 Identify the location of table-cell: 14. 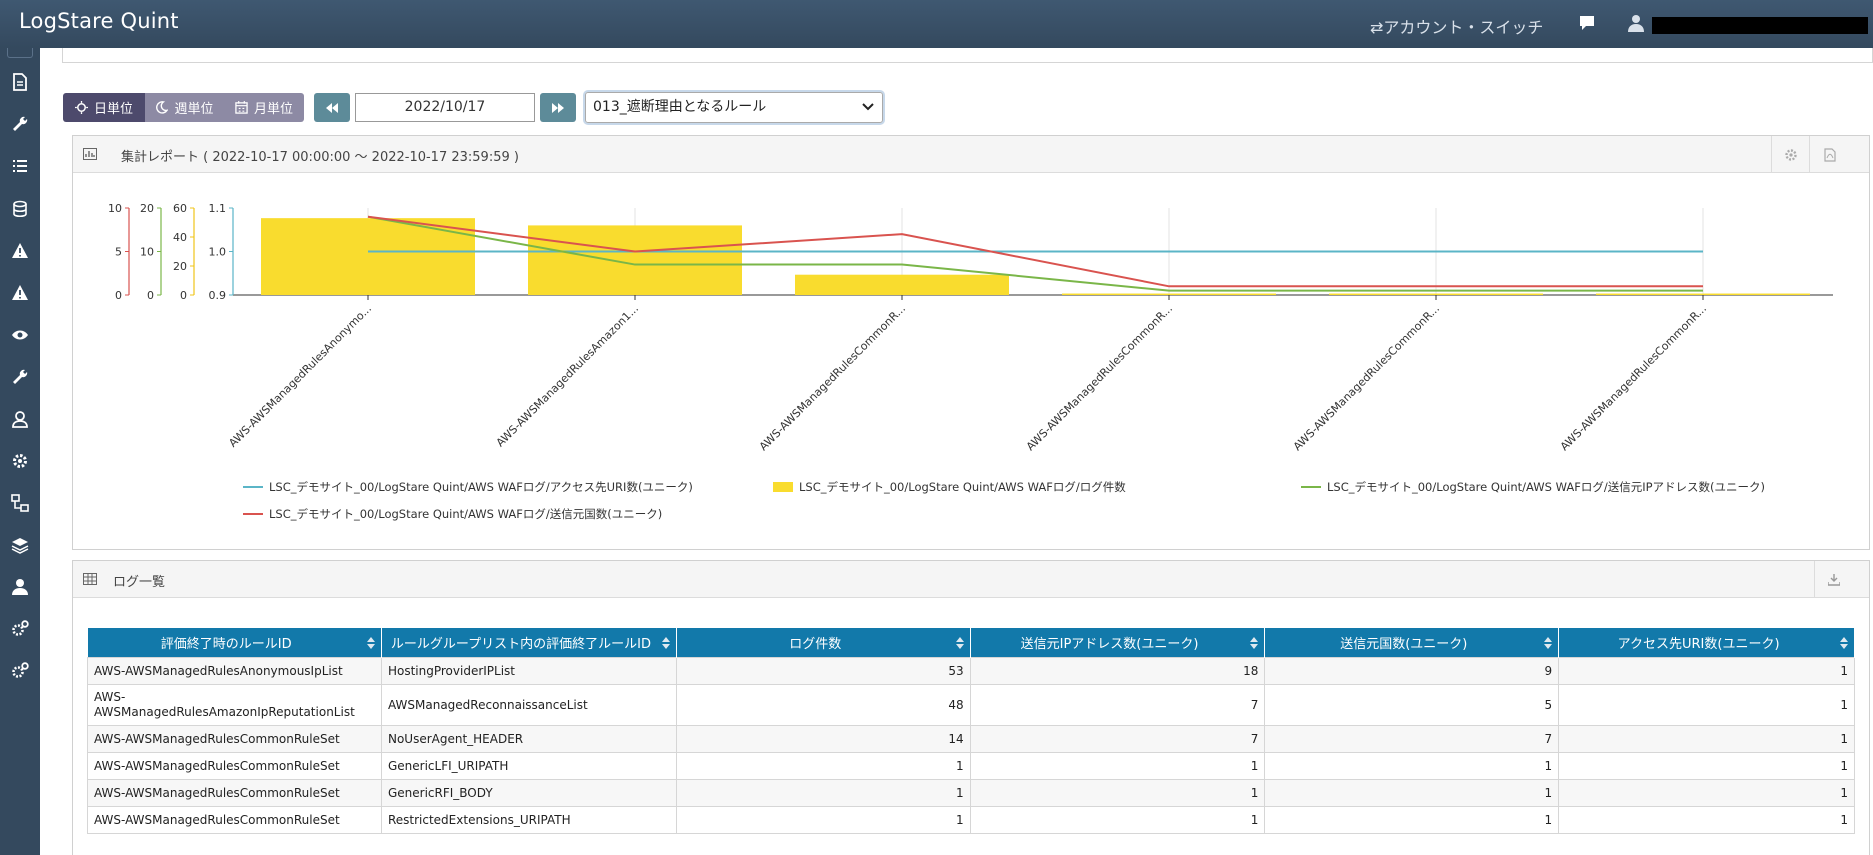
(823, 738).